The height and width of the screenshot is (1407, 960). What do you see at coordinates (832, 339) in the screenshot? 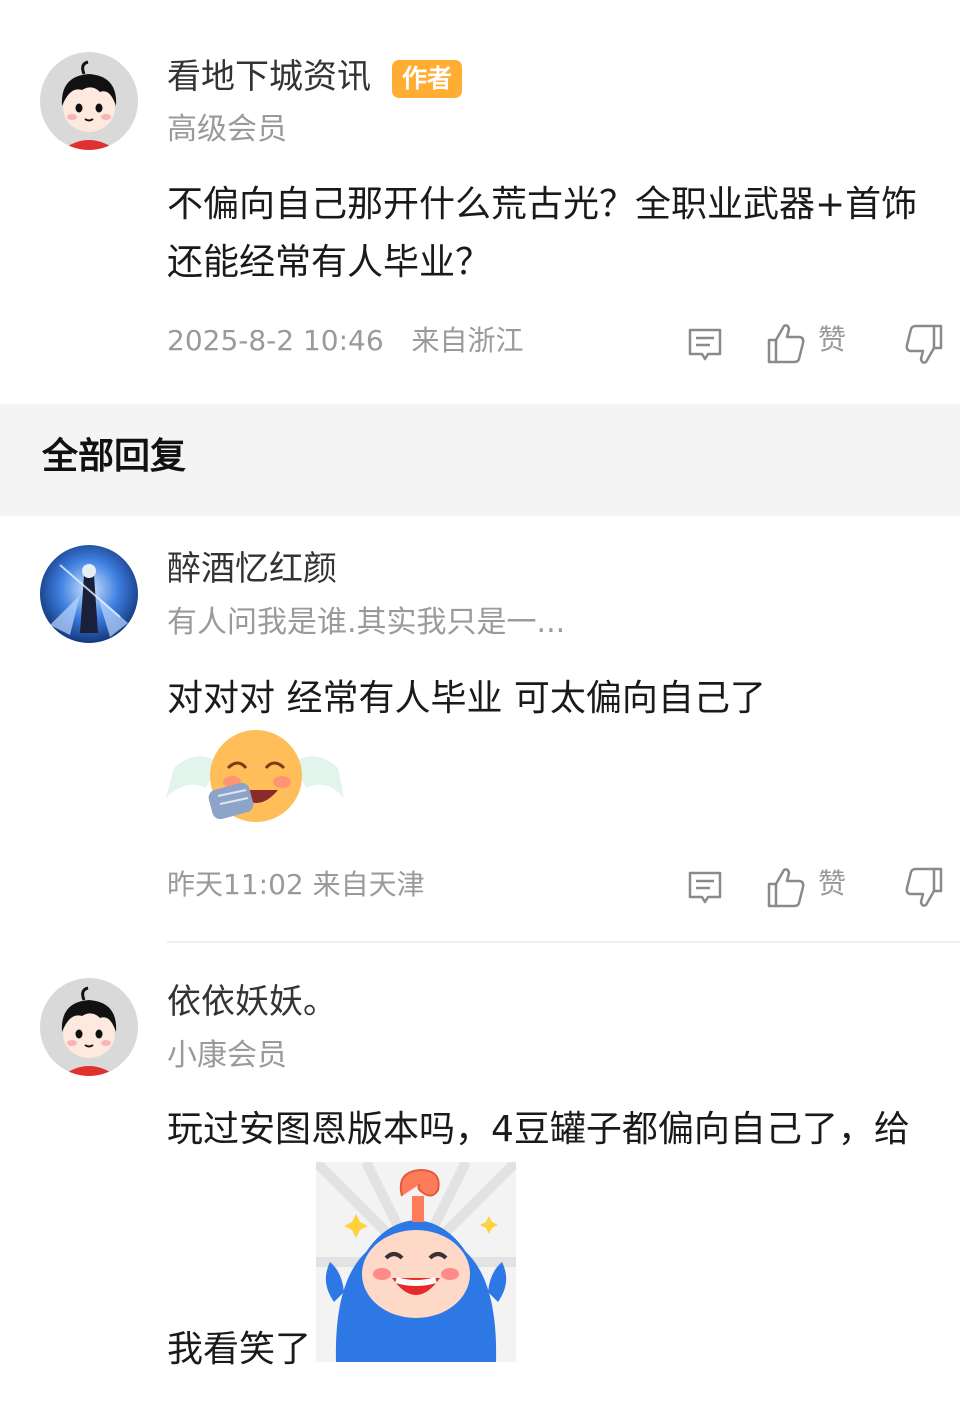
I see `post-like-label: 赞` at bounding box center [832, 339].